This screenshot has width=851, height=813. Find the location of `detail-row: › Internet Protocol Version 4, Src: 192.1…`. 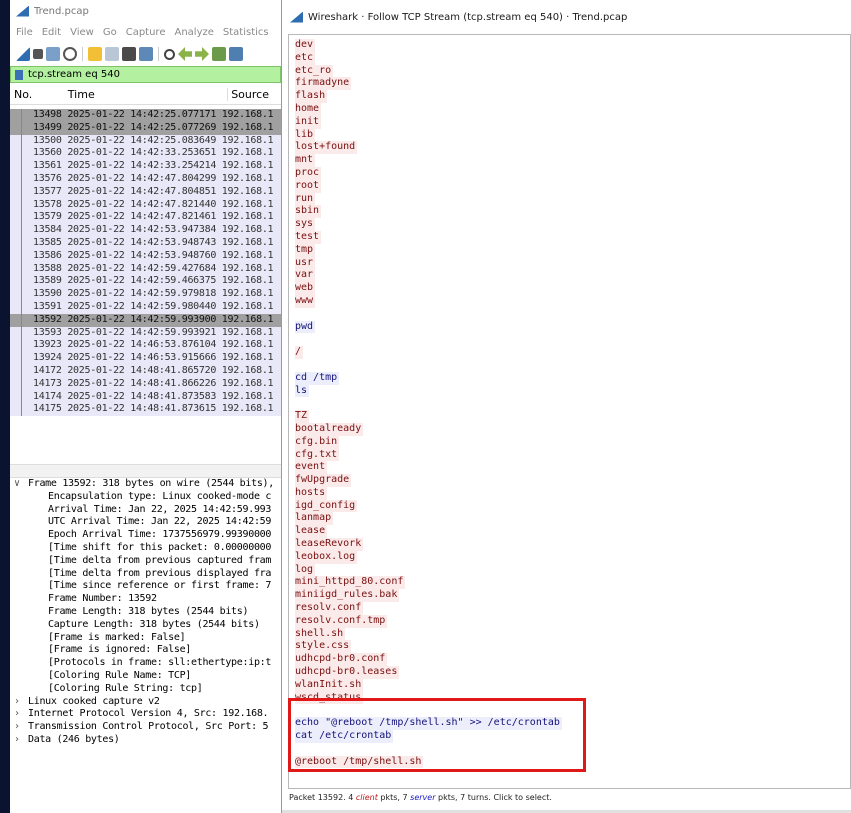

detail-row: › Internet Protocol Version 4, Src: 192.1… is located at coordinates (145, 714).